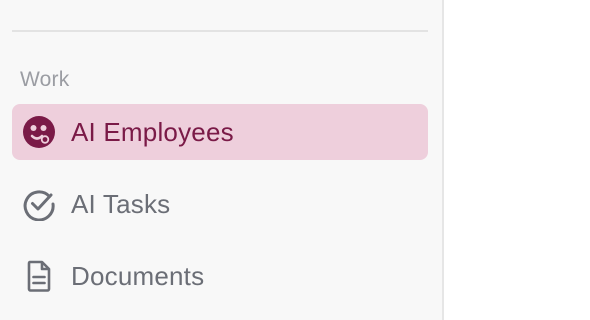 This screenshot has height=320, width=590. Describe the element at coordinates (220, 31) in the screenshot. I see `sidebar-divider` at that location.